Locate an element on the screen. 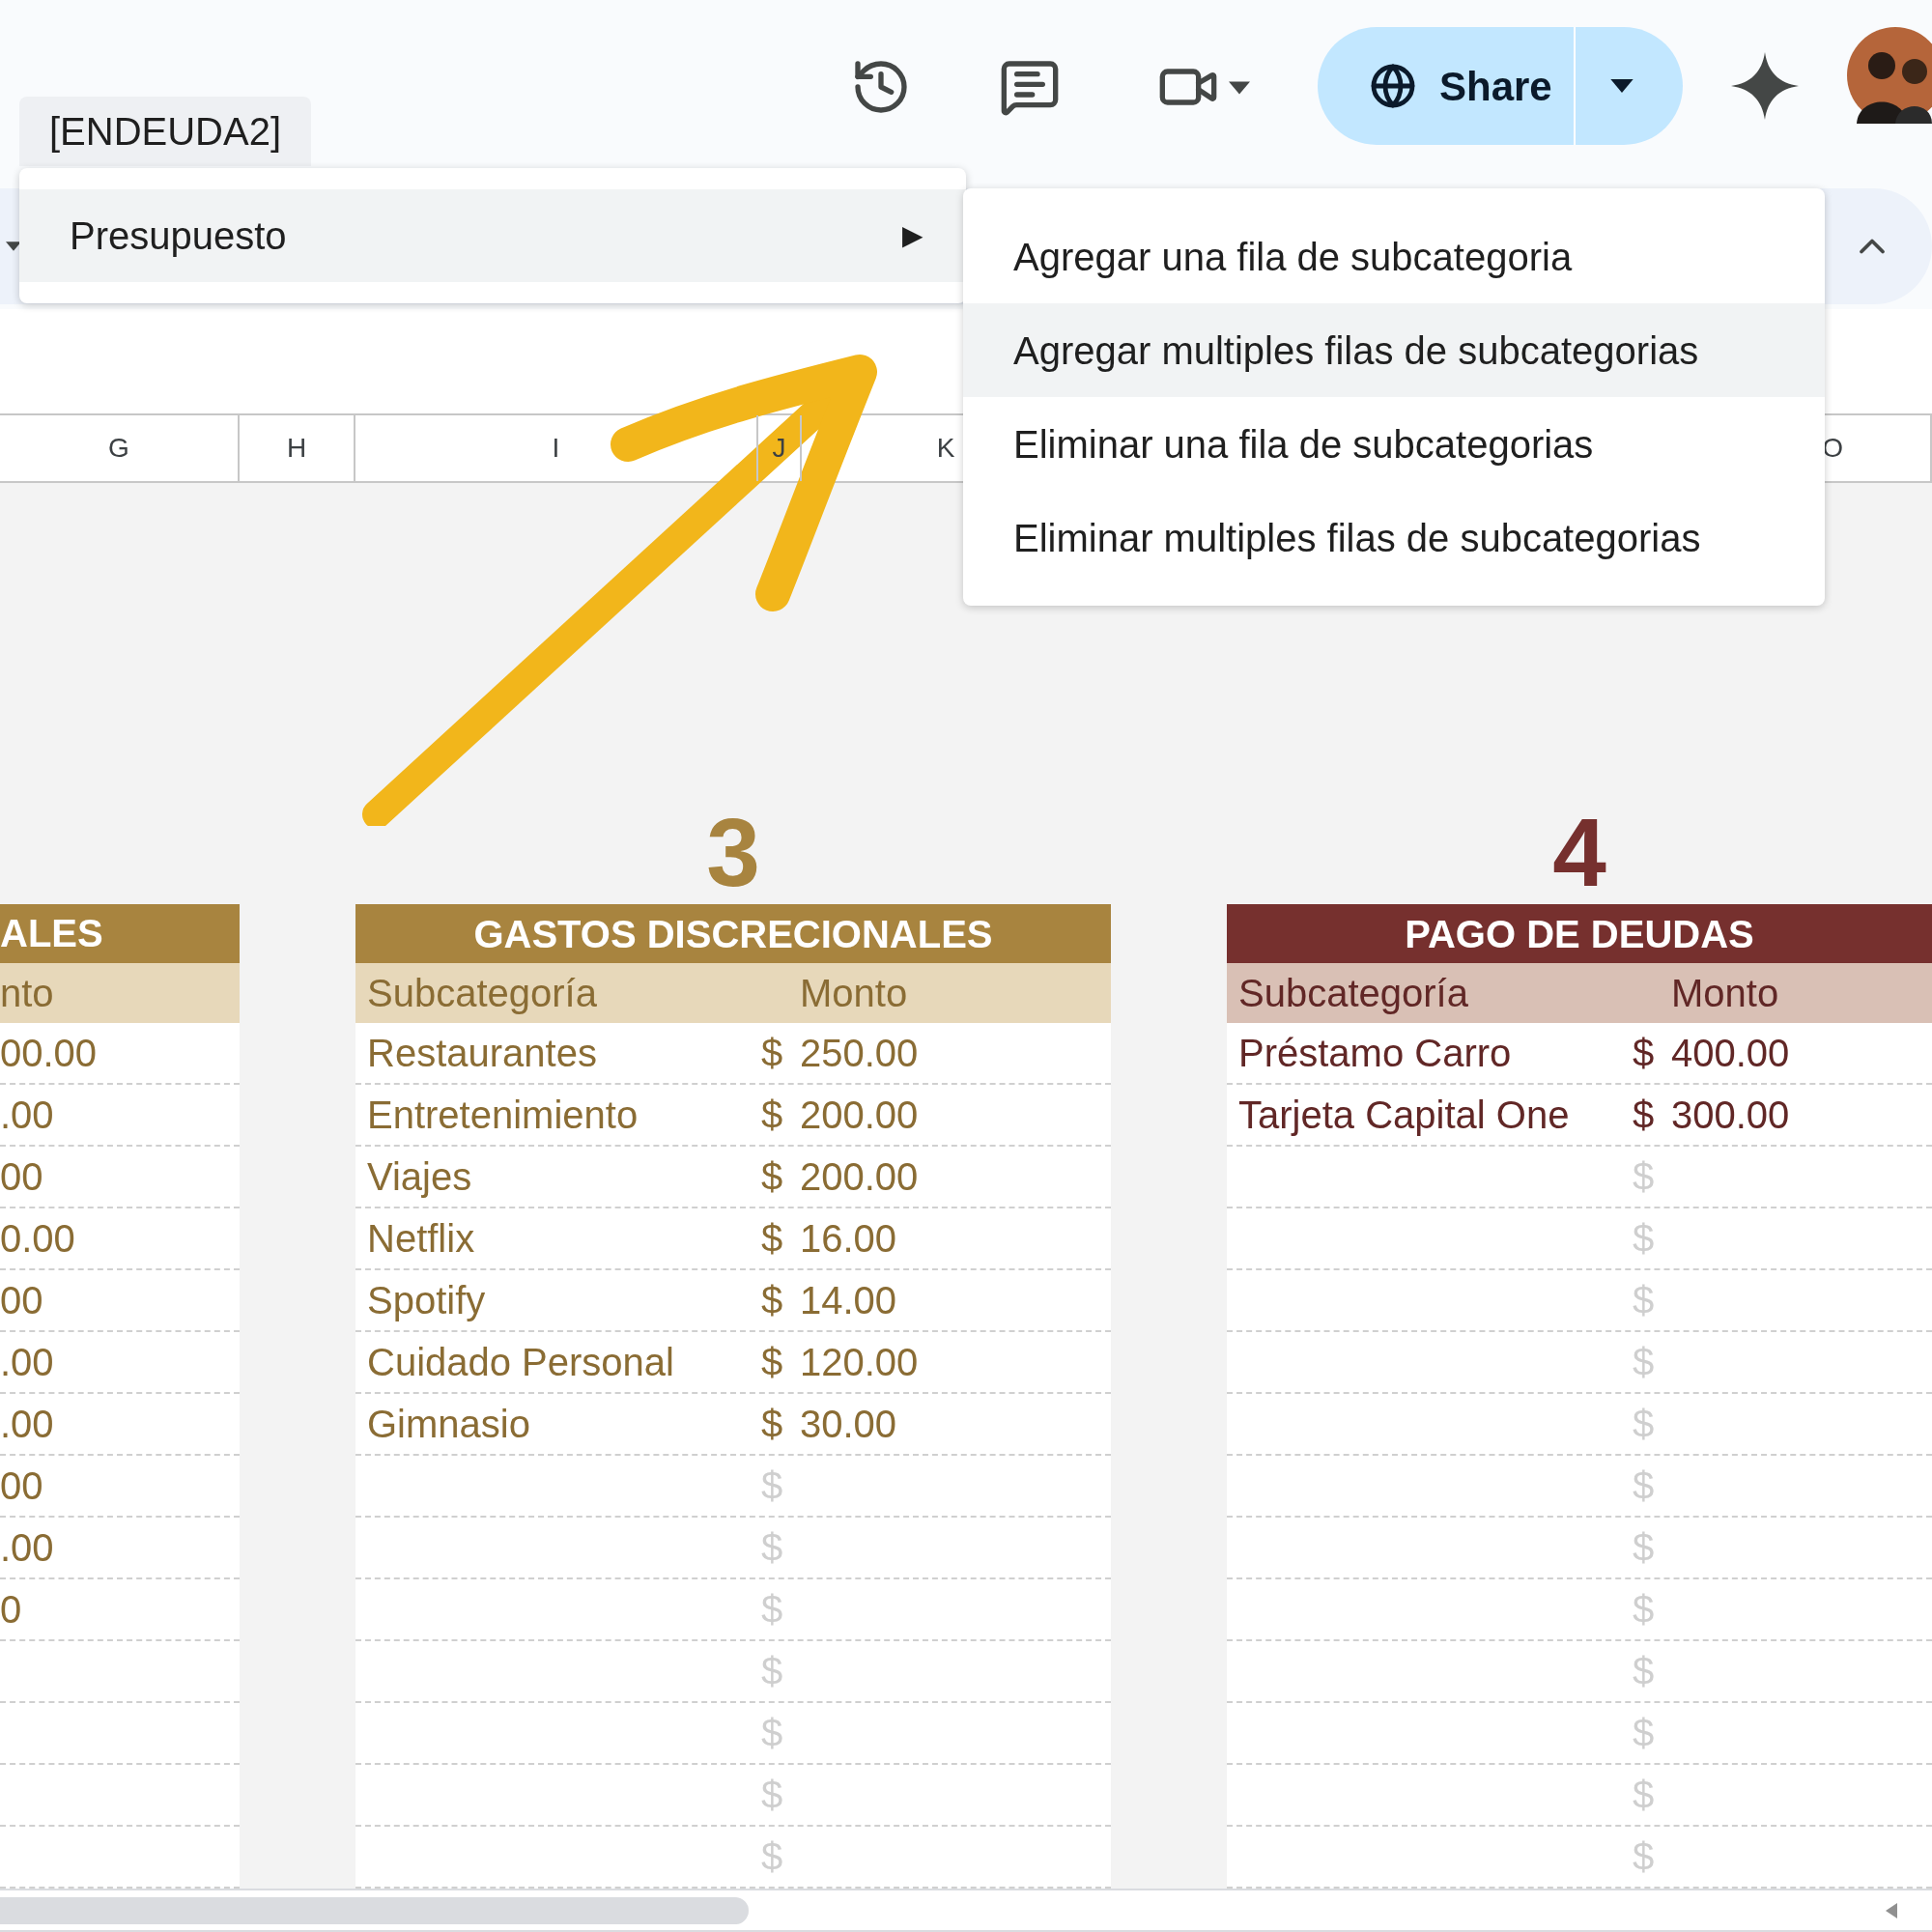 This screenshot has height=1932, width=1932. table-cell-text: 0.00 is located at coordinates (37, 1239).